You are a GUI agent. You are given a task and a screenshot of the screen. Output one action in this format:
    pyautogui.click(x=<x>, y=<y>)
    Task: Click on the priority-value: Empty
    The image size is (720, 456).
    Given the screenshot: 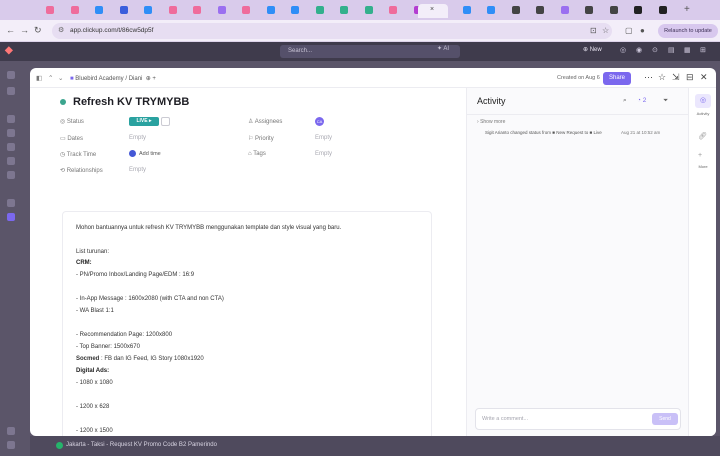 What is the action you would take?
    pyautogui.click(x=323, y=138)
    